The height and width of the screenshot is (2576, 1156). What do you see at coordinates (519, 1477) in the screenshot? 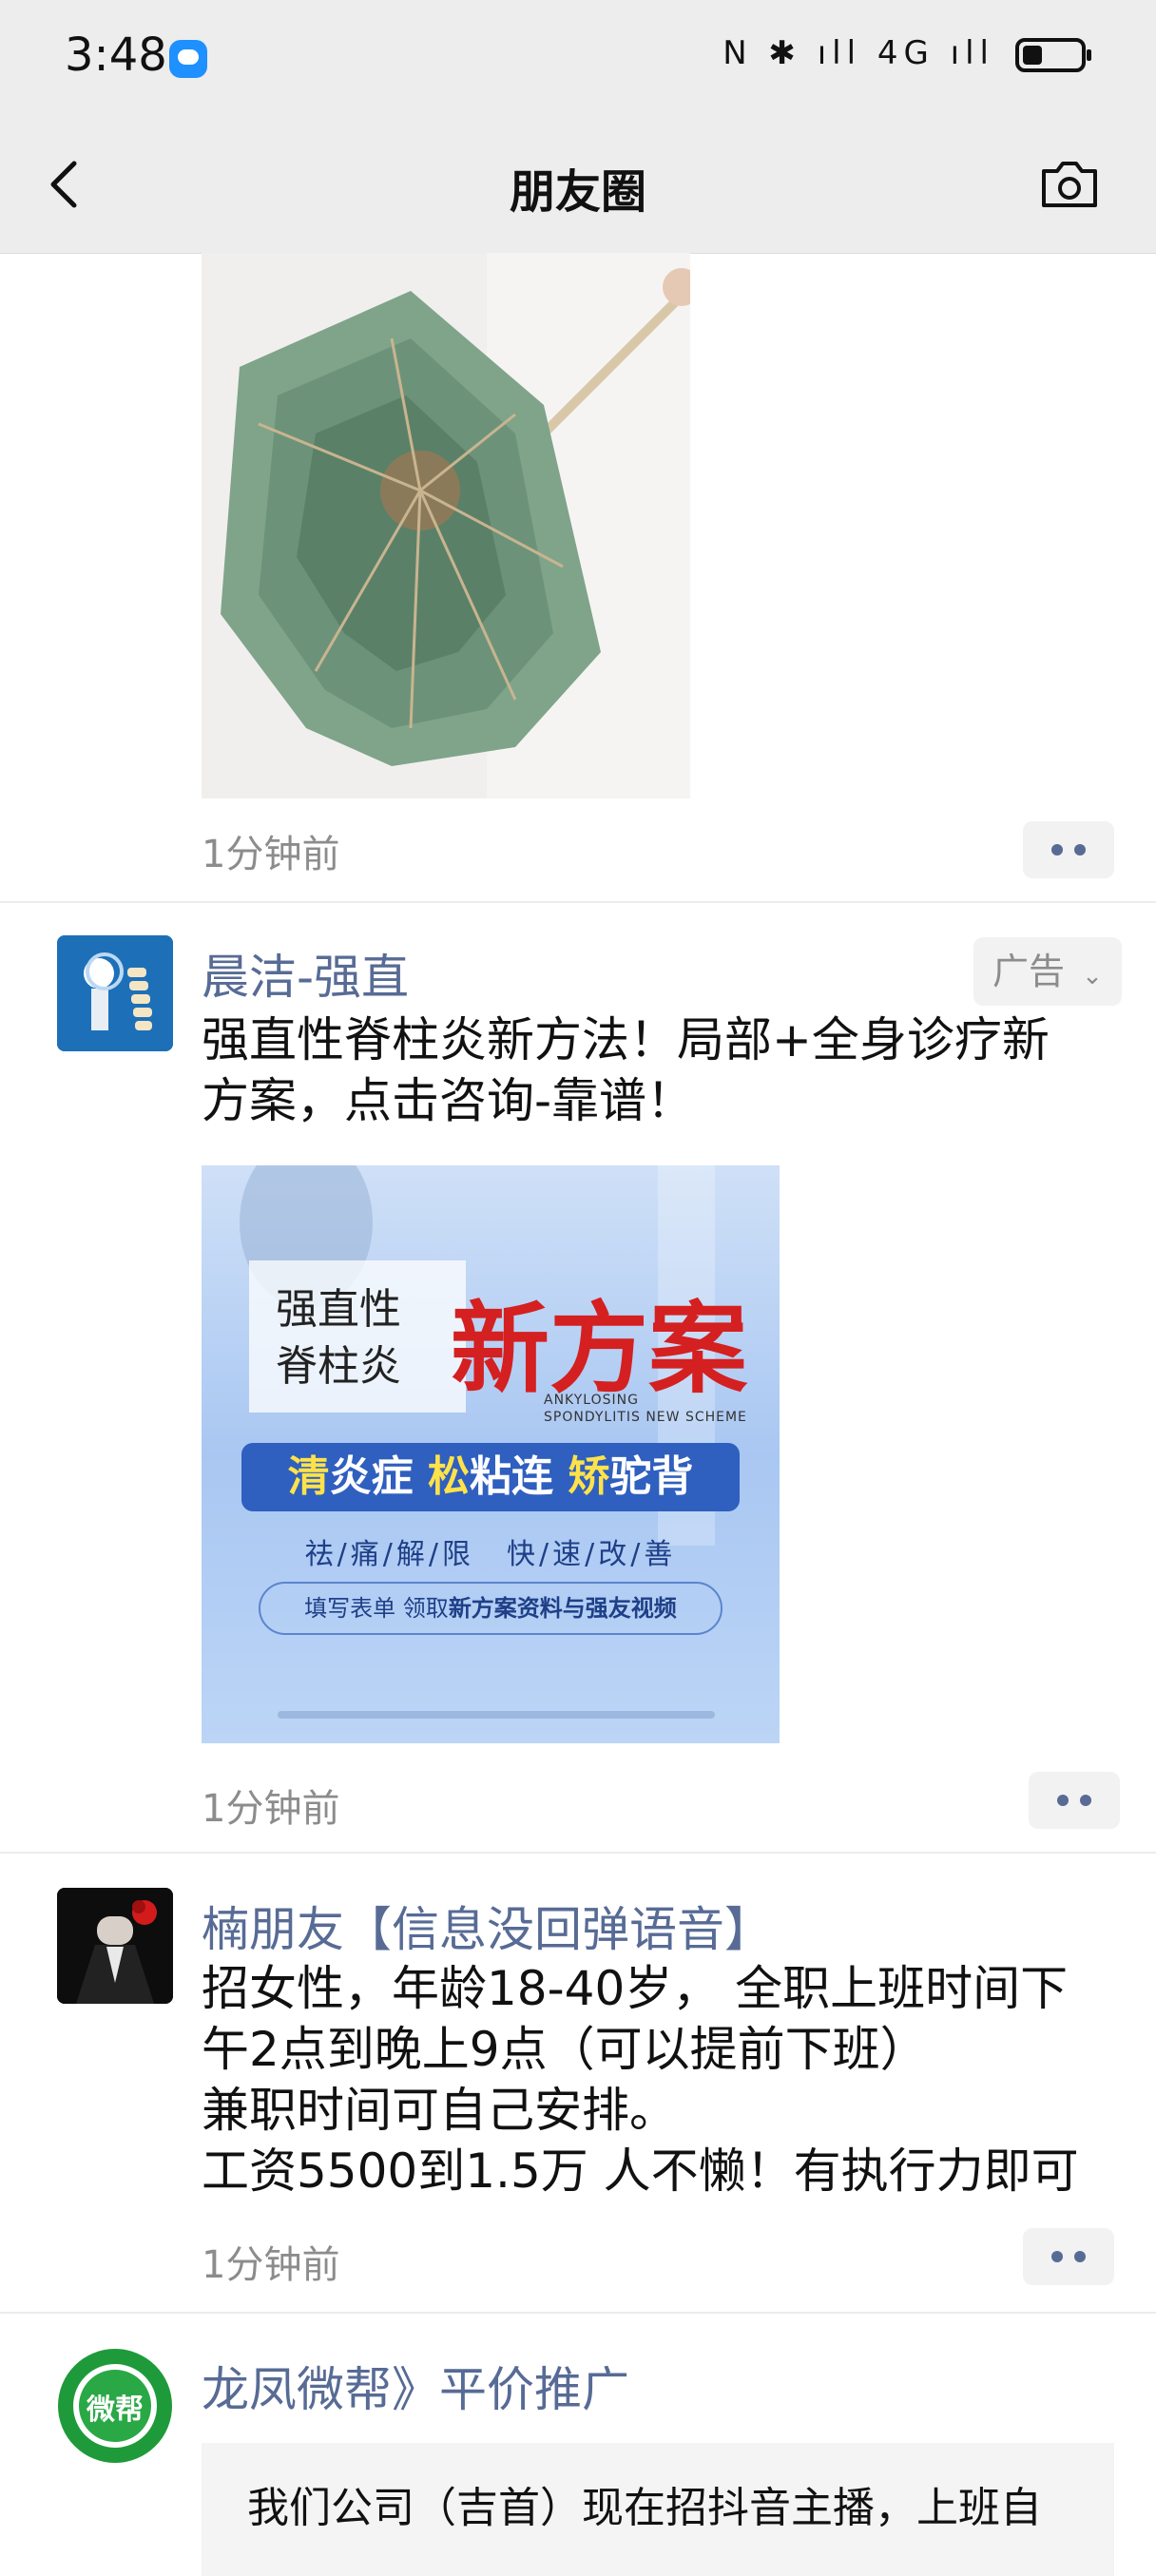
I see `ad-bar-text: 粘连` at bounding box center [519, 1477].